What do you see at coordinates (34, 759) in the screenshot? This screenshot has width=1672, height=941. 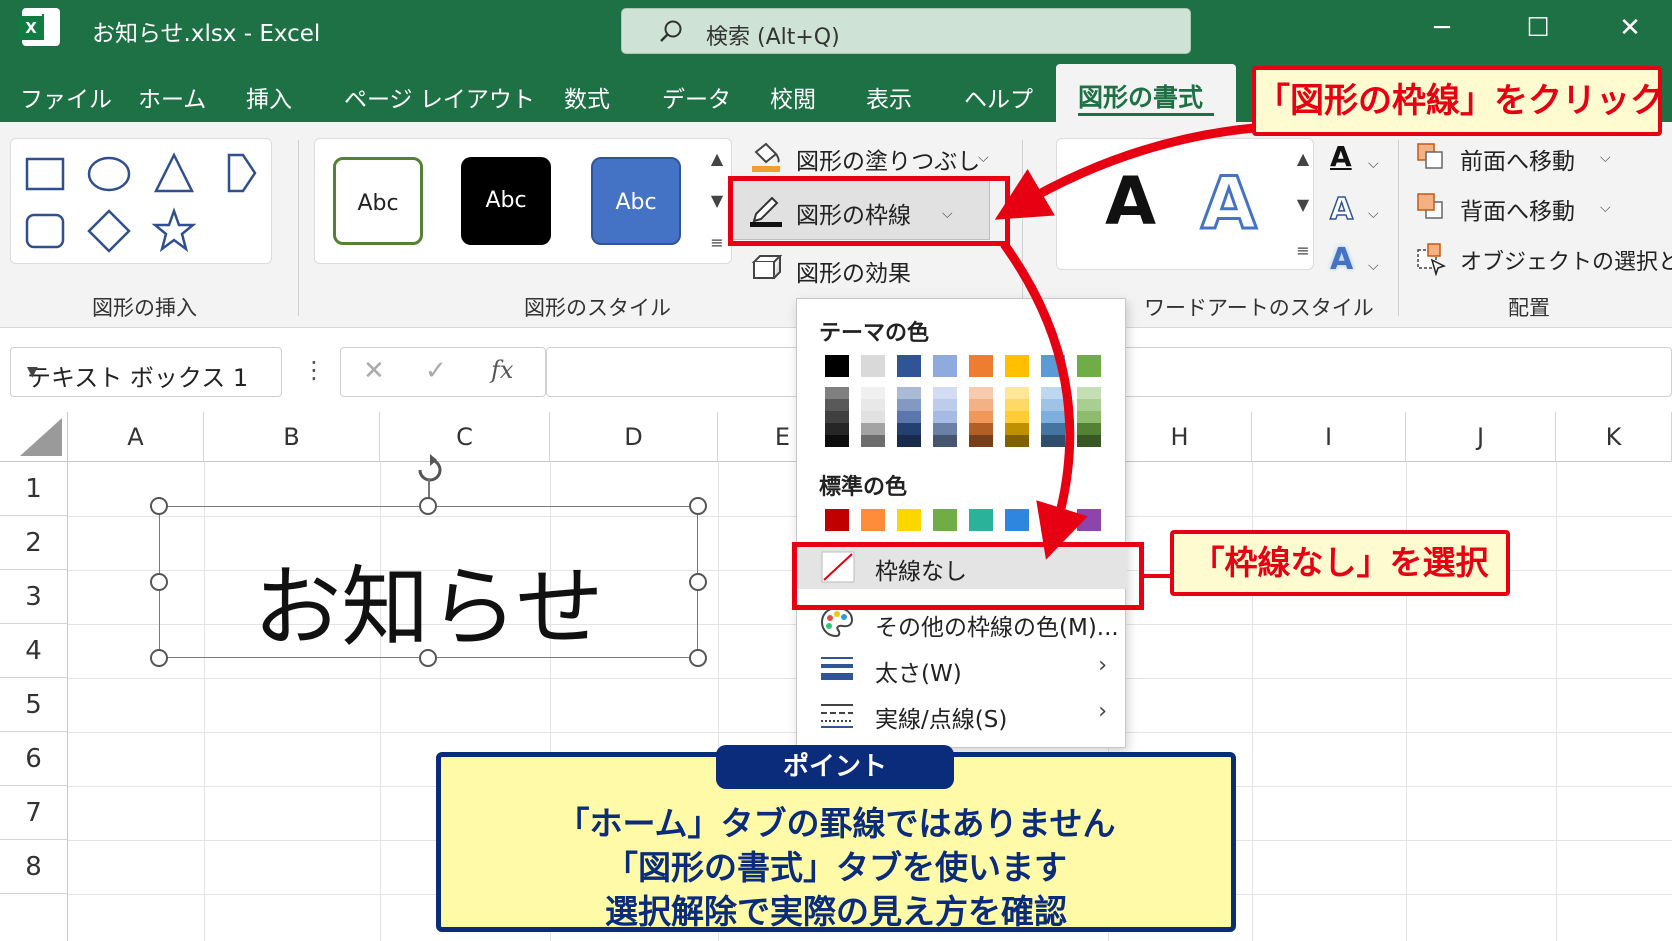 I see `row-header-6: 6` at bounding box center [34, 759].